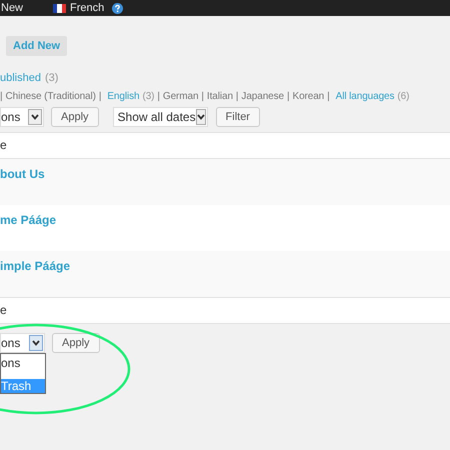  Describe the element at coordinates (160, 117) in the screenshot. I see `date-filter-select: Show all dates` at that location.